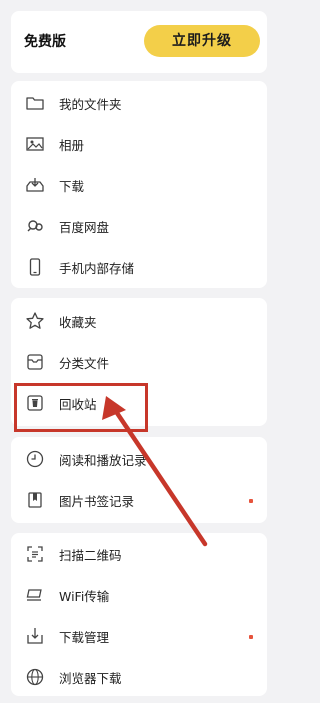  Describe the element at coordinates (139, 500) in the screenshot. I see `menu-item-image-bookmarks: 图片书签记录` at that location.